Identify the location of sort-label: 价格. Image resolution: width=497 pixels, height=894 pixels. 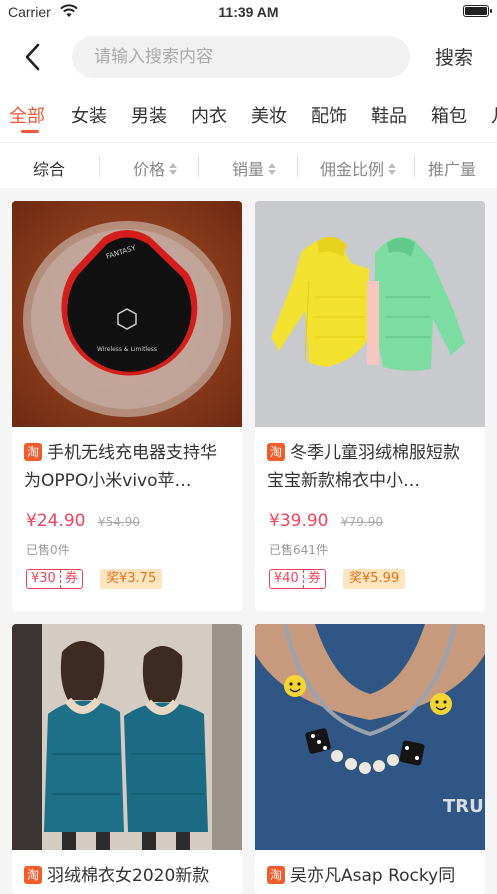
(149, 169).